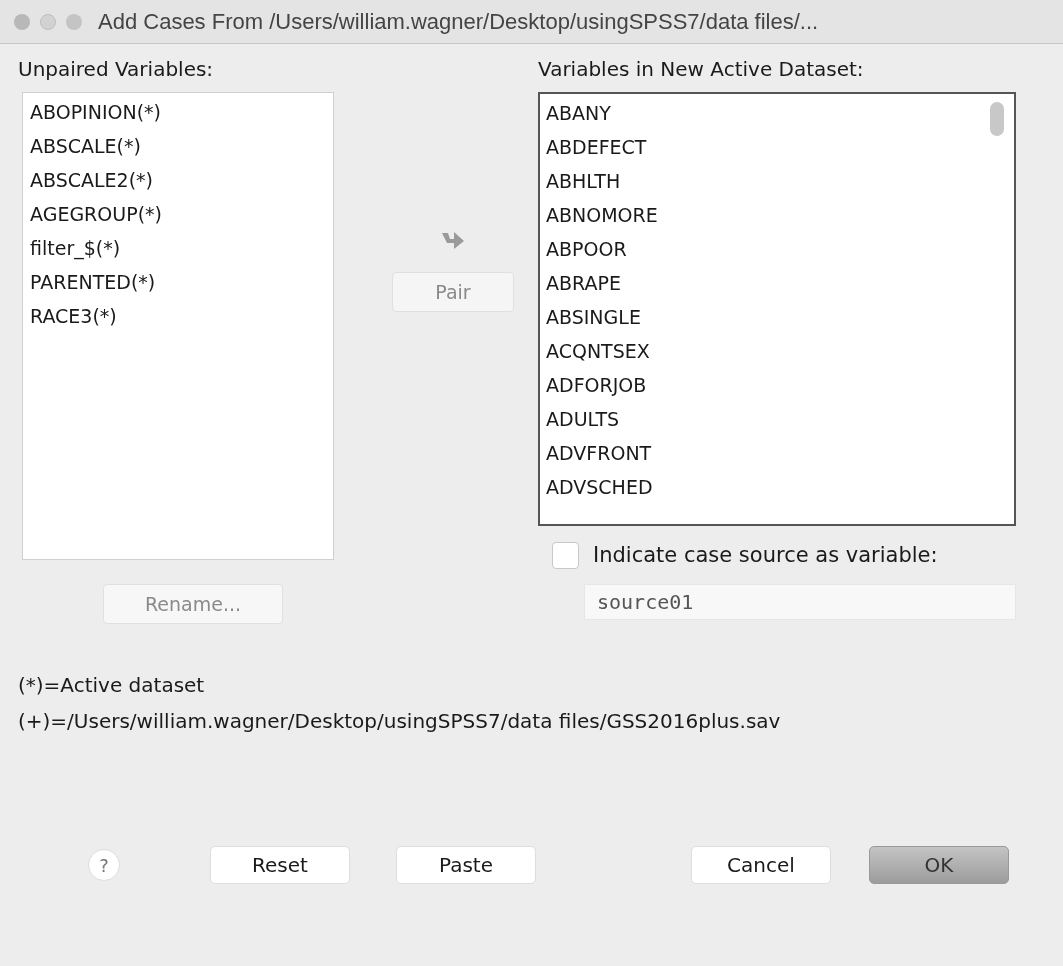  What do you see at coordinates (583, 419) in the screenshot?
I see `list-item: ADULTS` at bounding box center [583, 419].